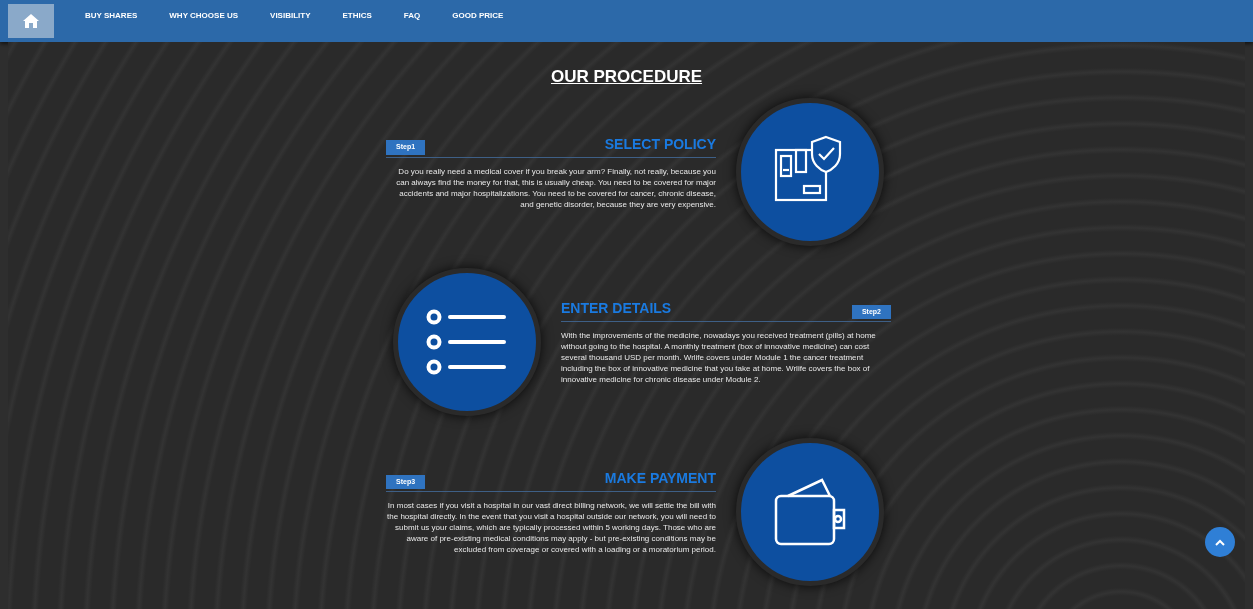  What do you see at coordinates (290, 16) in the screenshot?
I see `nav-link: VISIBILITY` at bounding box center [290, 16].